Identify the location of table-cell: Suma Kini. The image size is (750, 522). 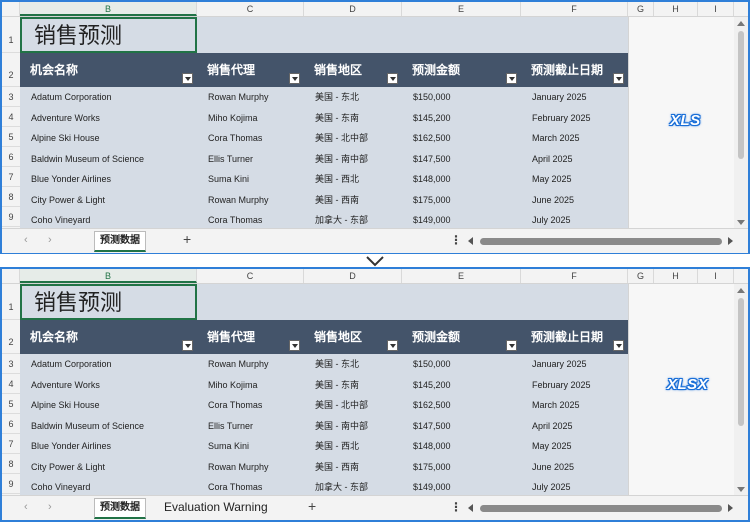
(250, 446).